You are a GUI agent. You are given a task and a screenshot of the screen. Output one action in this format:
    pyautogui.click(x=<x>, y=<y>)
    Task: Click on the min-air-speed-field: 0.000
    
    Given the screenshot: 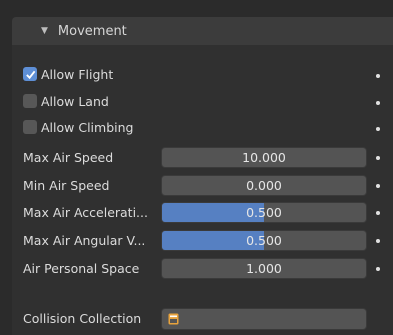 What is the action you would take?
    pyautogui.click(x=264, y=185)
    